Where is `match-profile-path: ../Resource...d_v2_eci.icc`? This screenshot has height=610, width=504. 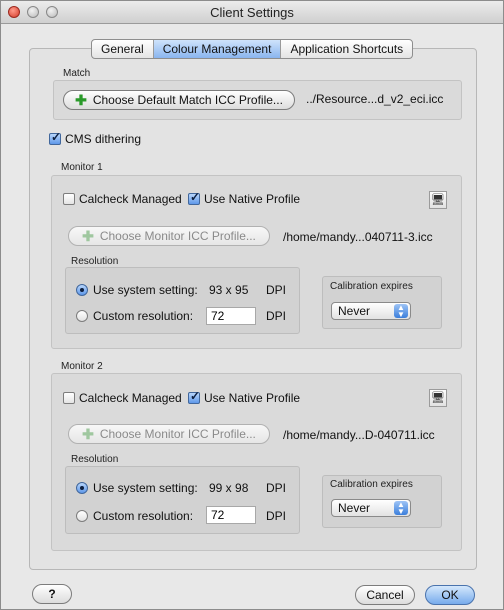 match-profile-path: ../Resource...d_v2_eci.icc is located at coordinates (375, 99).